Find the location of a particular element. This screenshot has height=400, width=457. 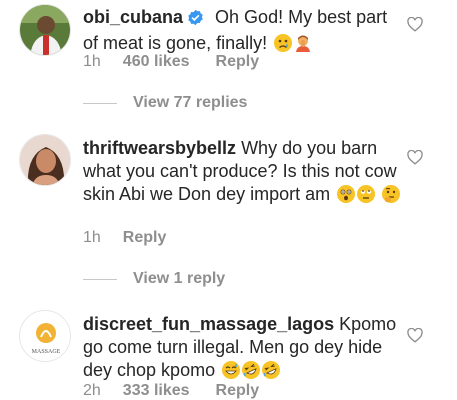

comment-meta: 1h Reply is located at coordinates (137, 238).